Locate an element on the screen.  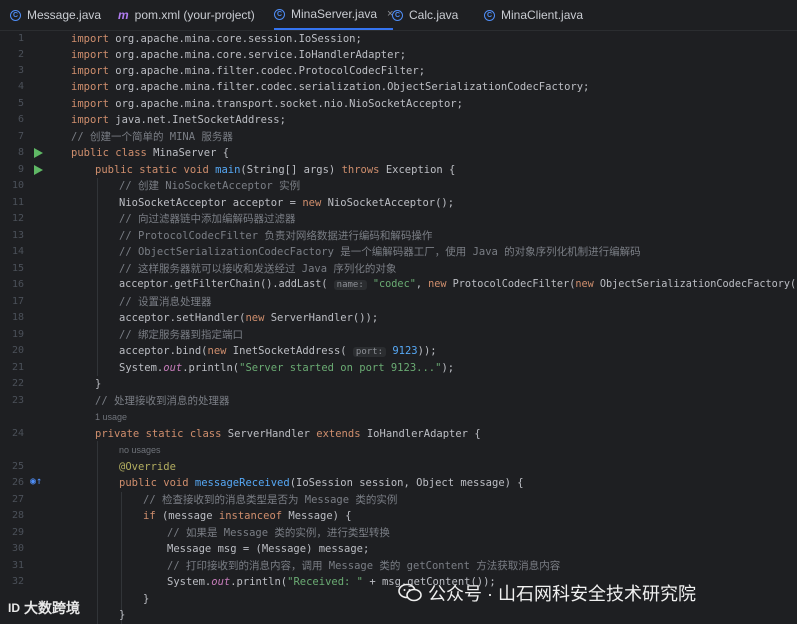
code-text: (message is located at coordinates (187, 516).